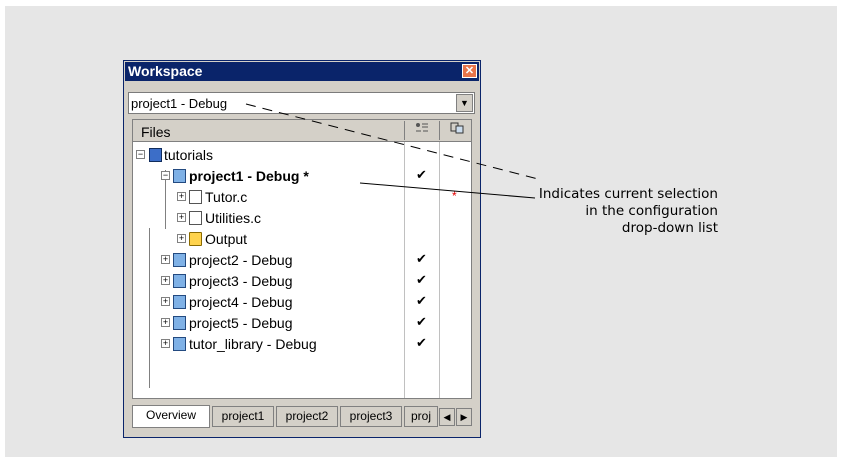 The width and height of the screenshot is (843, 464). Describe the element at coordinates (669, 228) in the screenshot. I see `callout-line: drop-down list` at that location.